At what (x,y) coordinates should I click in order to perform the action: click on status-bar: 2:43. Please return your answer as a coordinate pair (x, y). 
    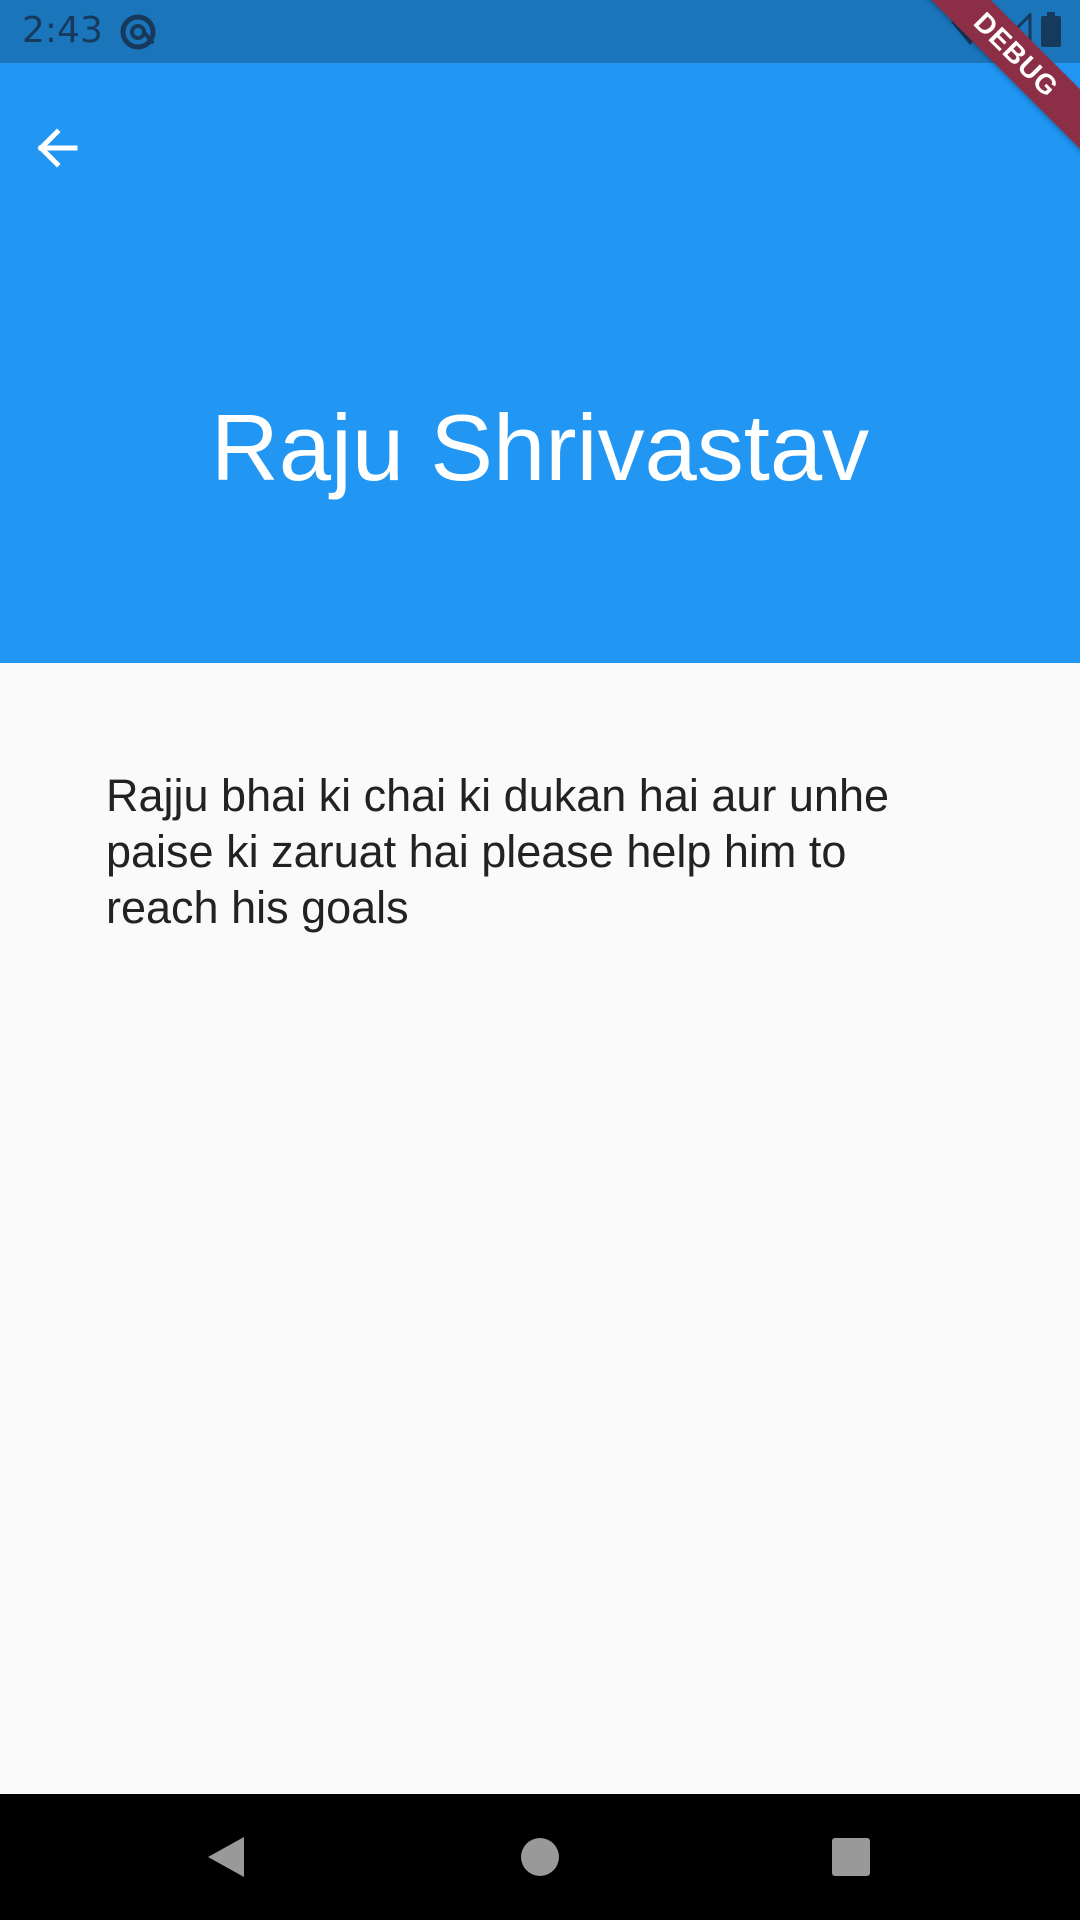
    Looking at the image, I should click on (540, 31).